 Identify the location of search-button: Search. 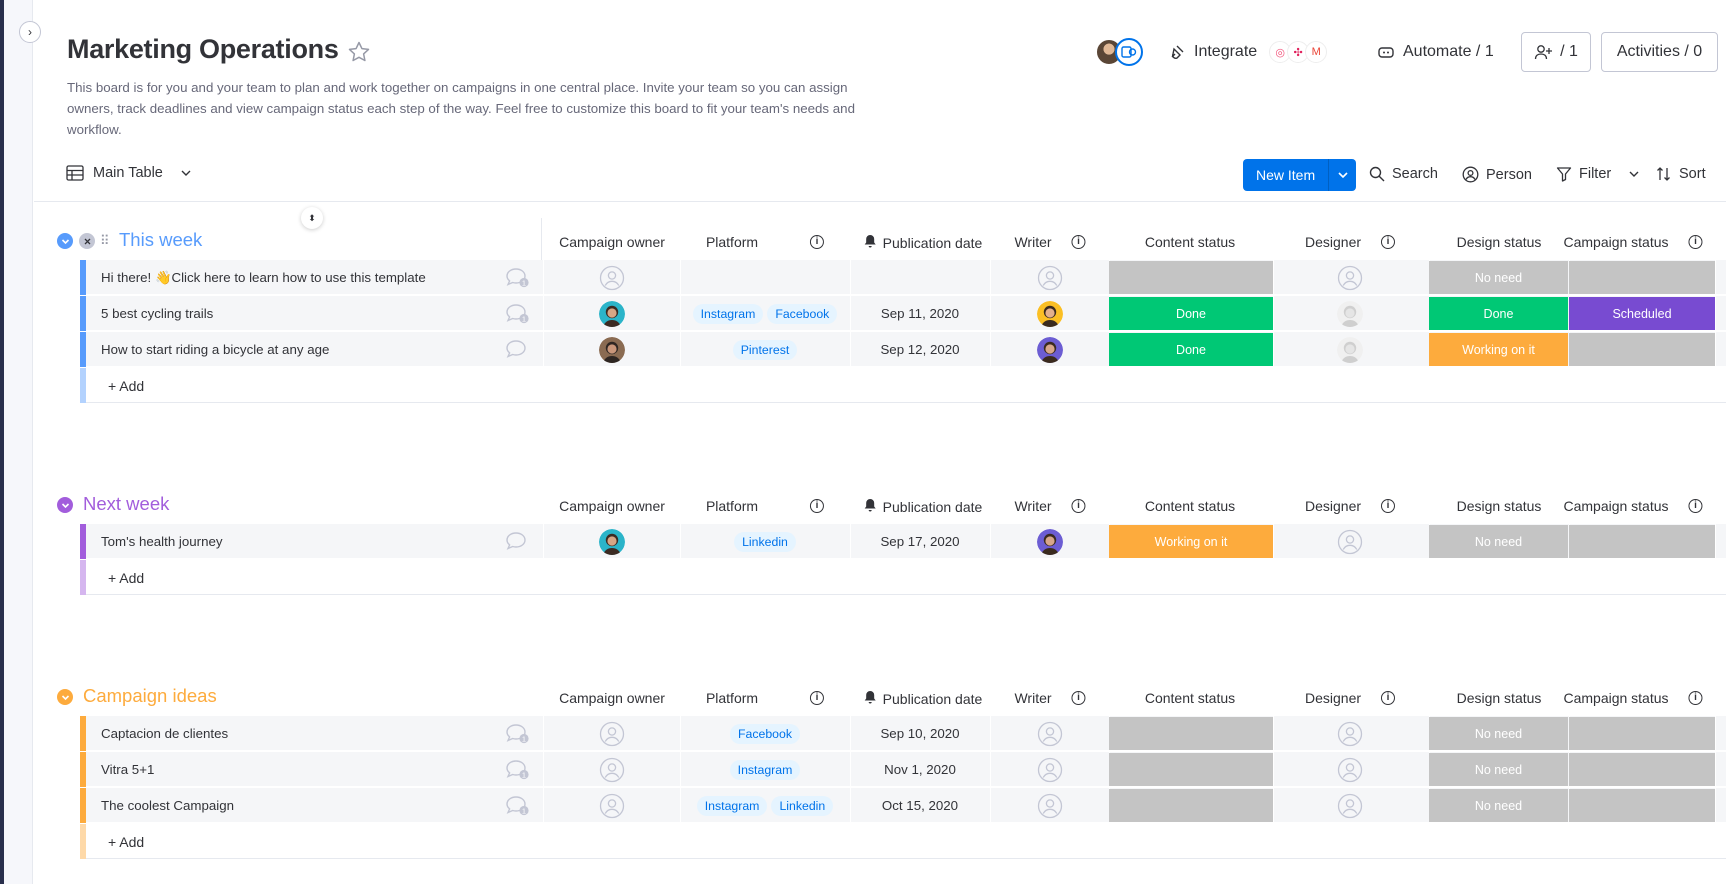
(1403, 174).